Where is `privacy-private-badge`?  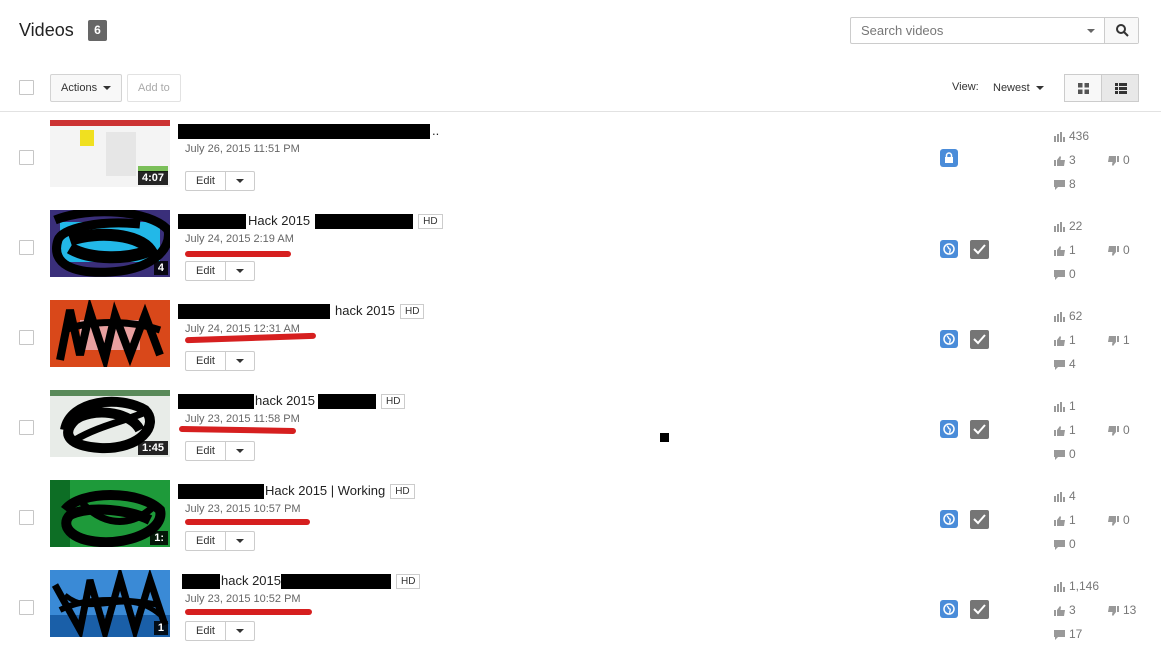 privacy-private-badge is located at coordinates (949, 158).